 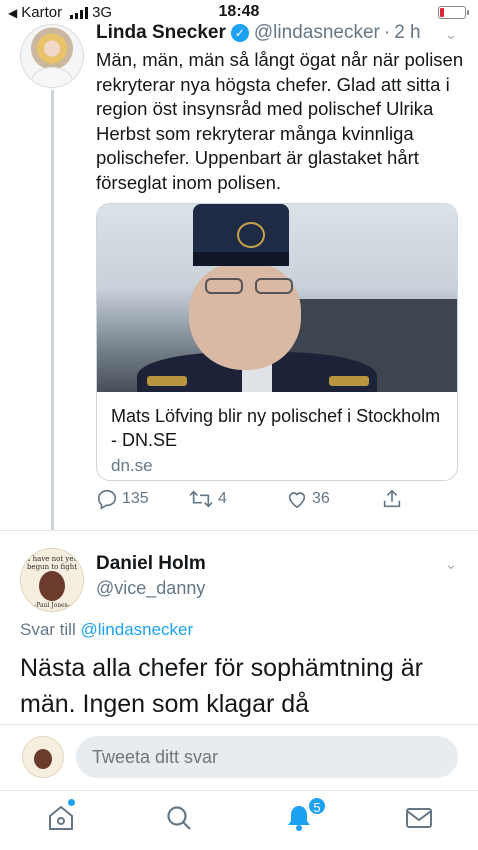 What do you see at coordinates (61, 818) in the screenshot?
I see `home-icon` at bounding box center [61, 818].